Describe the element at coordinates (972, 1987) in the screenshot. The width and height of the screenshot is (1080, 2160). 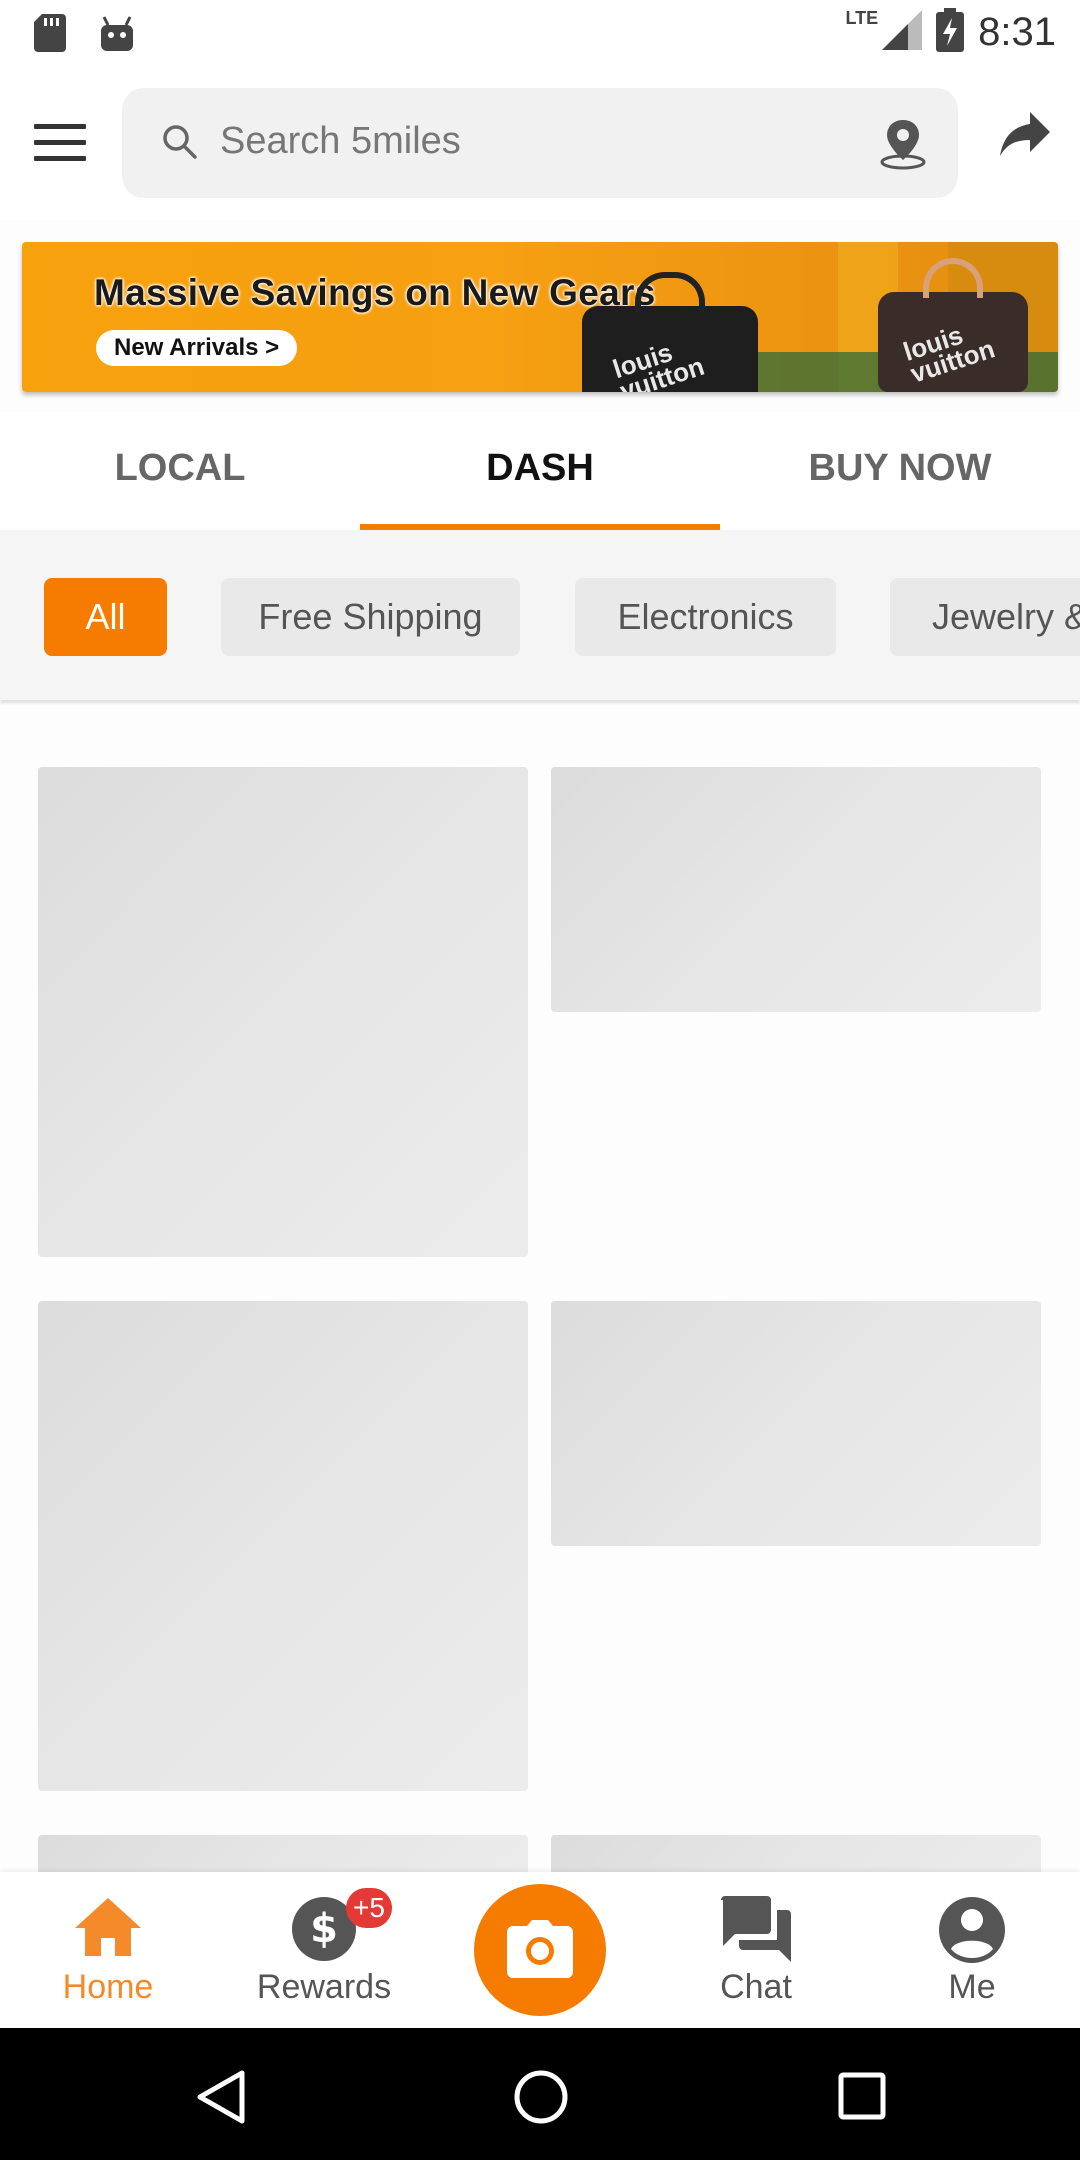
I see `nav-me-label: Me` at that location.